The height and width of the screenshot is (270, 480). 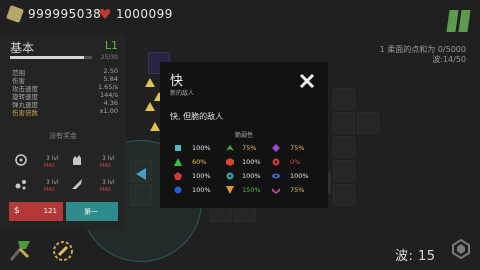 What do you see at coordinates (240, 16) in the screenshot?
I see `top-bar: 999995038 1000099` at bounding box center [240, 16].